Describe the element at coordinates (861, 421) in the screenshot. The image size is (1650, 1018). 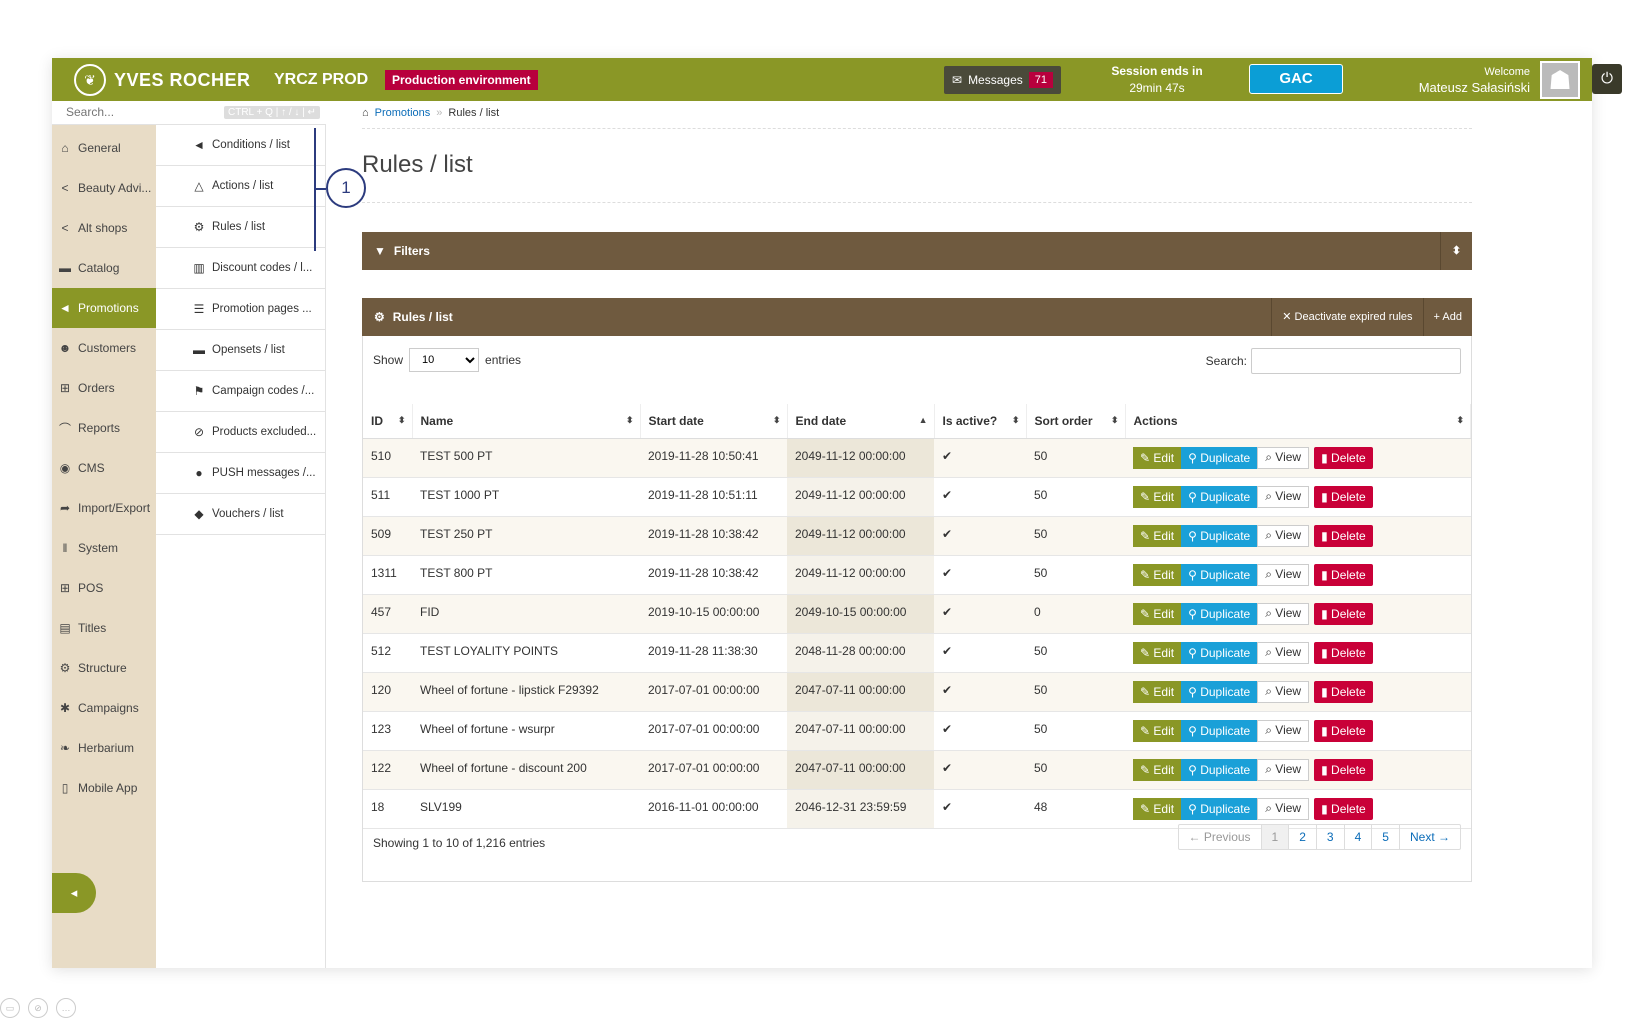
I see `column-header: End date ▲` at that location.